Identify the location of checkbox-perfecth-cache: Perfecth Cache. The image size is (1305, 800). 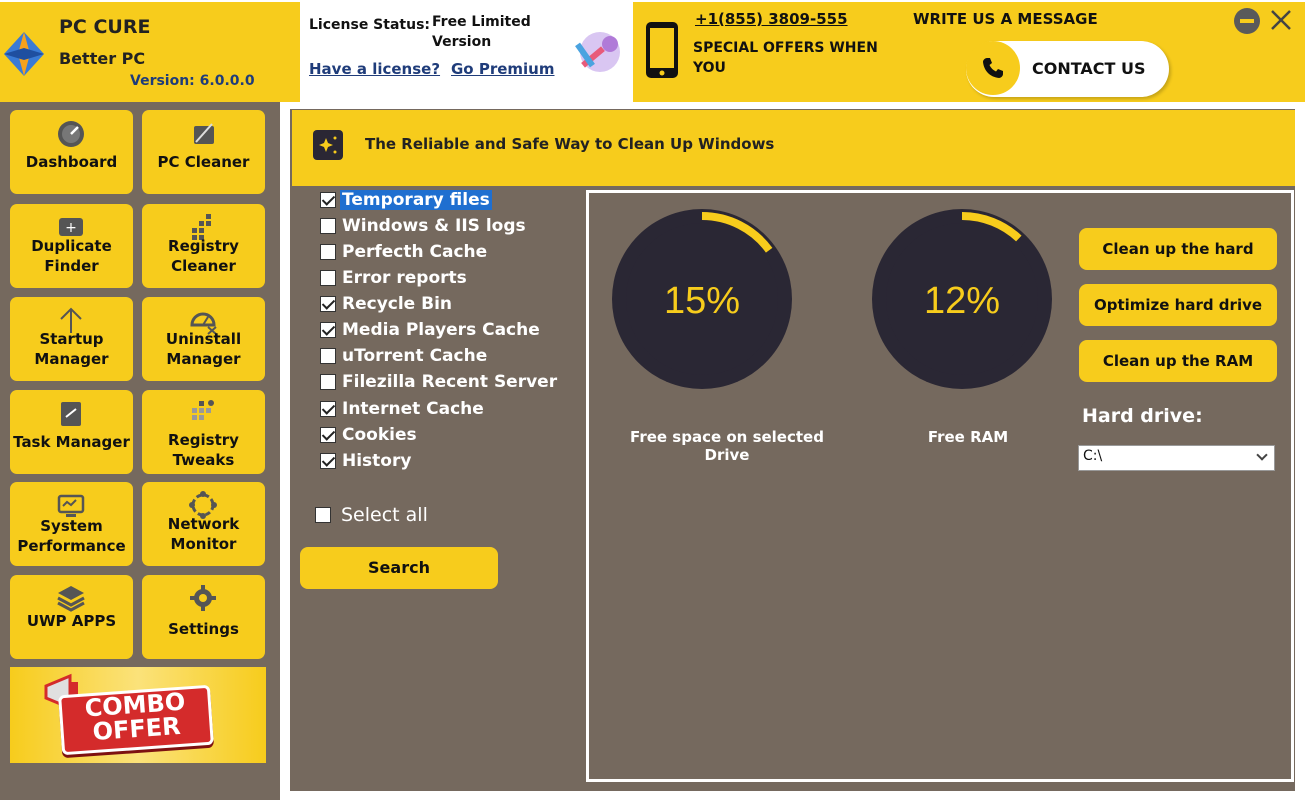
(404, 252).